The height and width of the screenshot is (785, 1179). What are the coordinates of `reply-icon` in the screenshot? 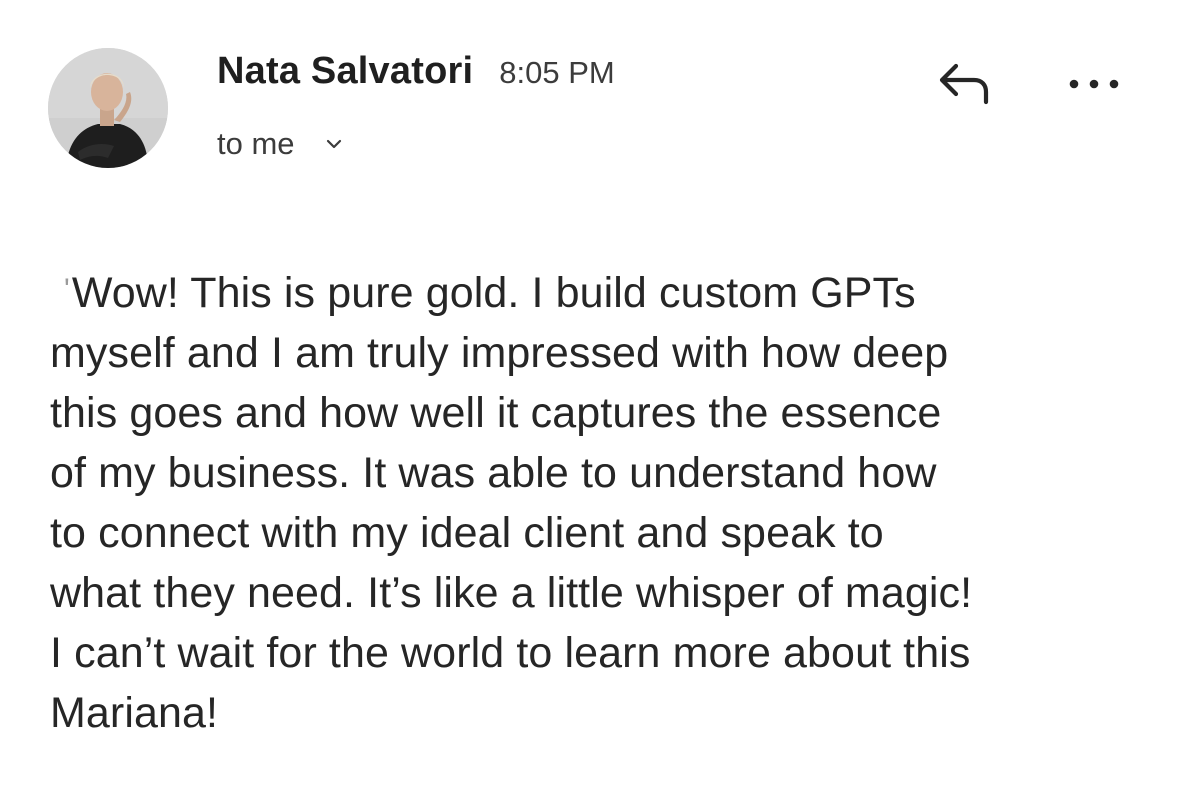 It's located at (964, 84).